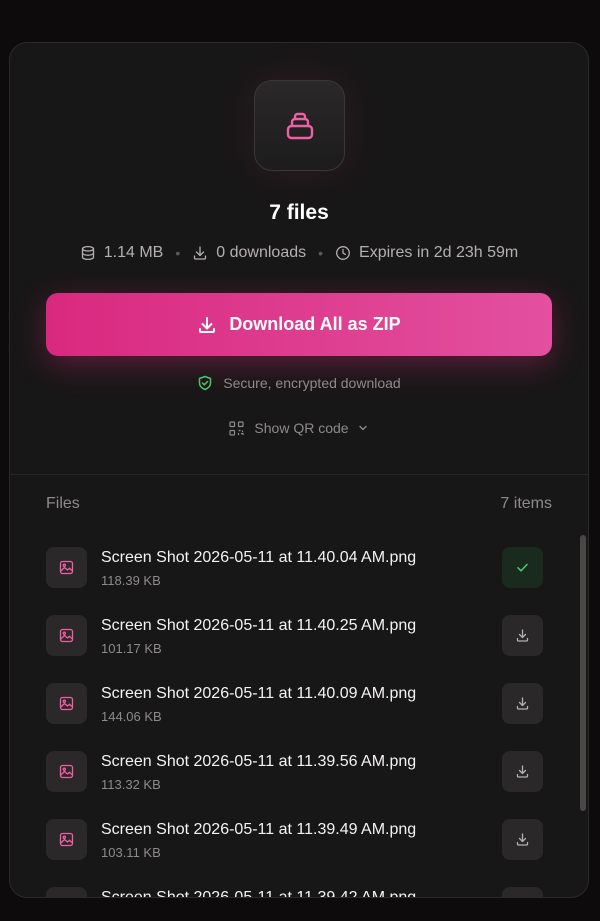 This screenshot has width=600, height=921. I want to click on meta-size-value: 1.14 MB, so click(133, 252).